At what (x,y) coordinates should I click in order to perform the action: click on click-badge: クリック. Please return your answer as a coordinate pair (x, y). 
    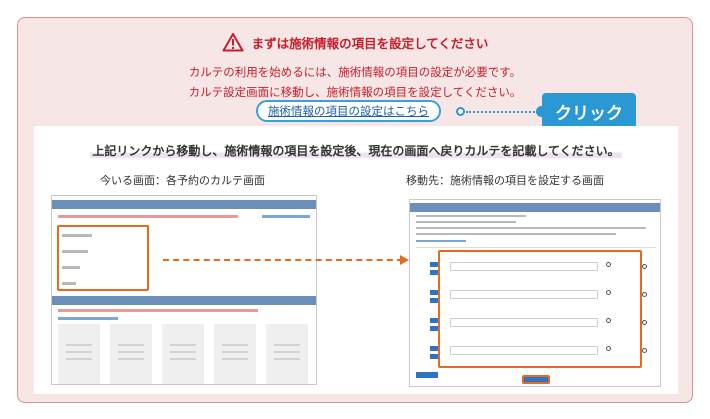
    Looking at the image, I should click on (589, 111).